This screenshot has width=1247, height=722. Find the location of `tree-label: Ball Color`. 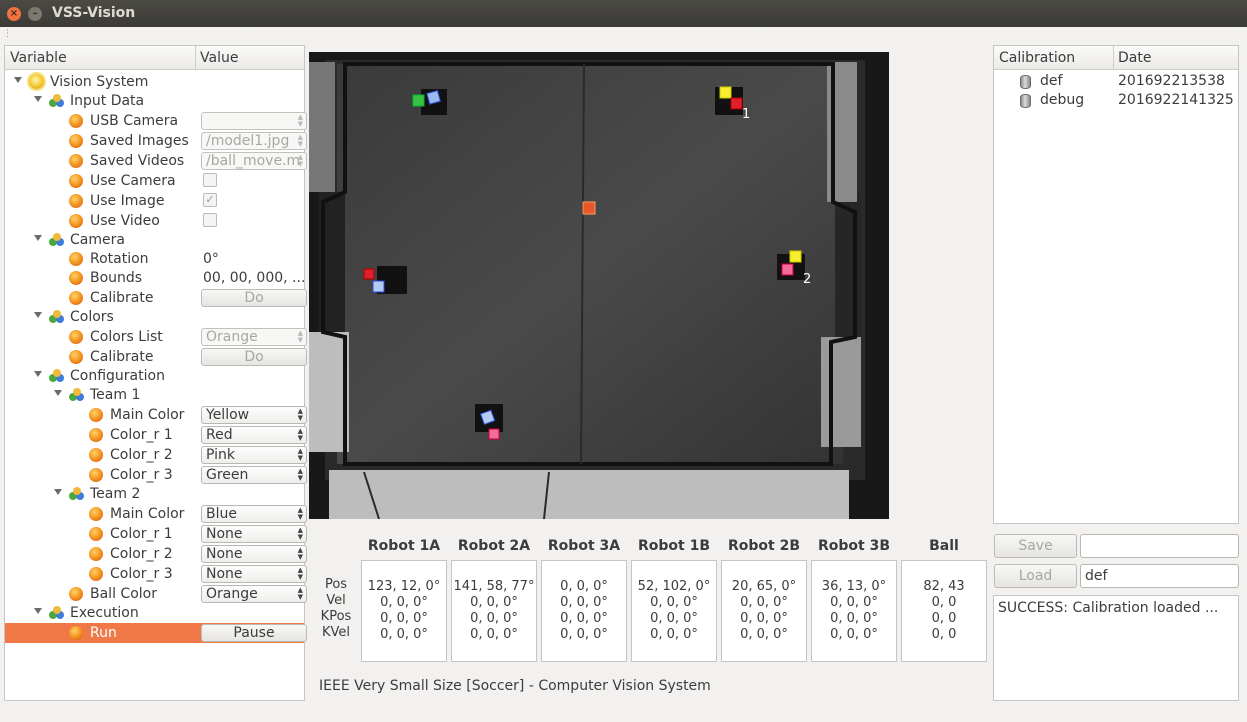

tree-label: Ball Color is located at coordinates (123, 594).